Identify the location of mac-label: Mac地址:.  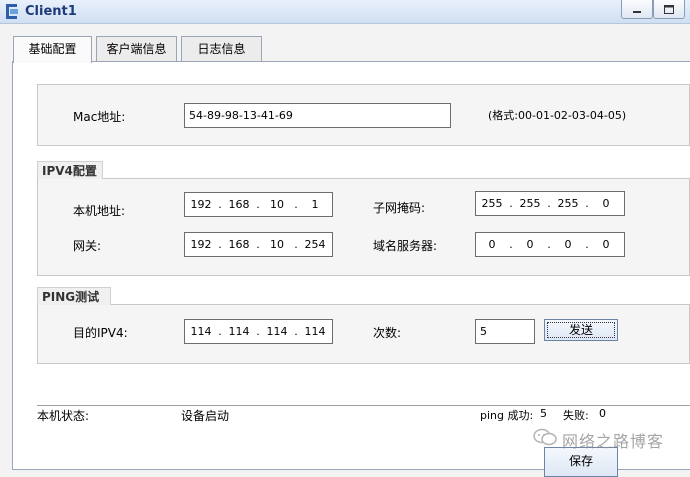
(99, 117).